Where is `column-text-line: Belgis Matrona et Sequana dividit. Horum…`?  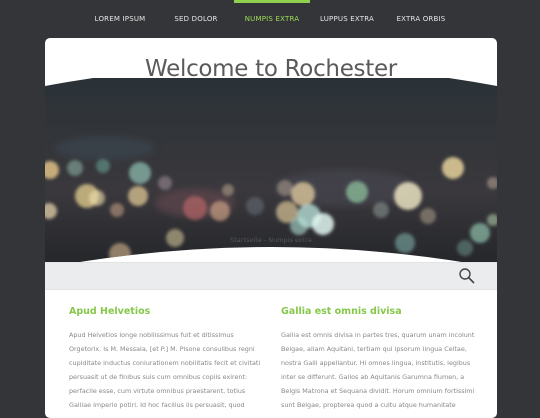 column-text-line: Belgis Matrona et Sequana dividit. Horum… is located at coordinates (378, 391).